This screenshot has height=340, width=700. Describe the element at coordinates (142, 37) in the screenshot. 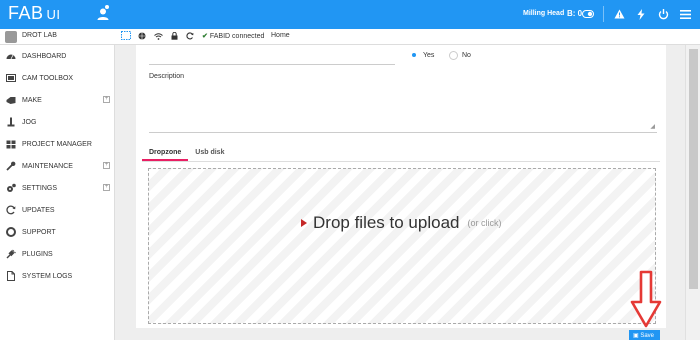

I see `globe-icon` at that location.